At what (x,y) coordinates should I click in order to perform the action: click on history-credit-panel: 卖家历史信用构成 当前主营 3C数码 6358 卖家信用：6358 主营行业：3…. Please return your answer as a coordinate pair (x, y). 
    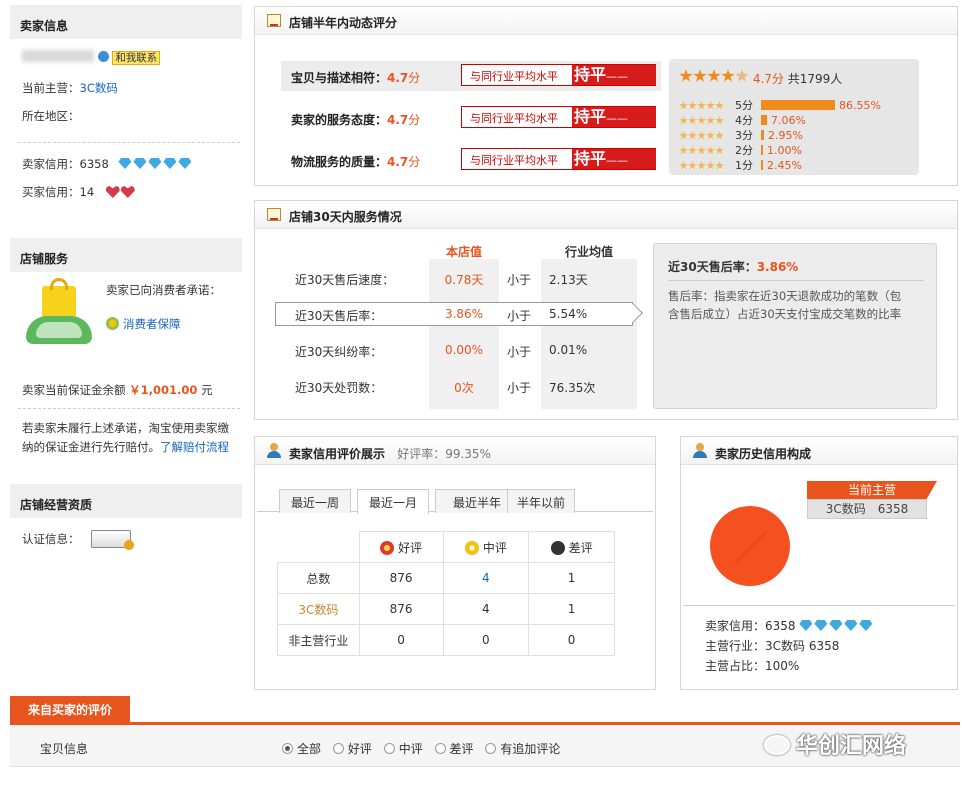
    Looking at the image, I should click on (819, 563).